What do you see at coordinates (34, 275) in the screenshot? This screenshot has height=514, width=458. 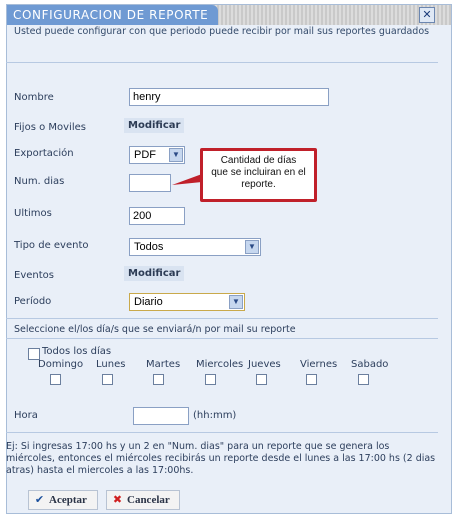 I see `eventos-label: Eventos` at bounding box center [34, 275].